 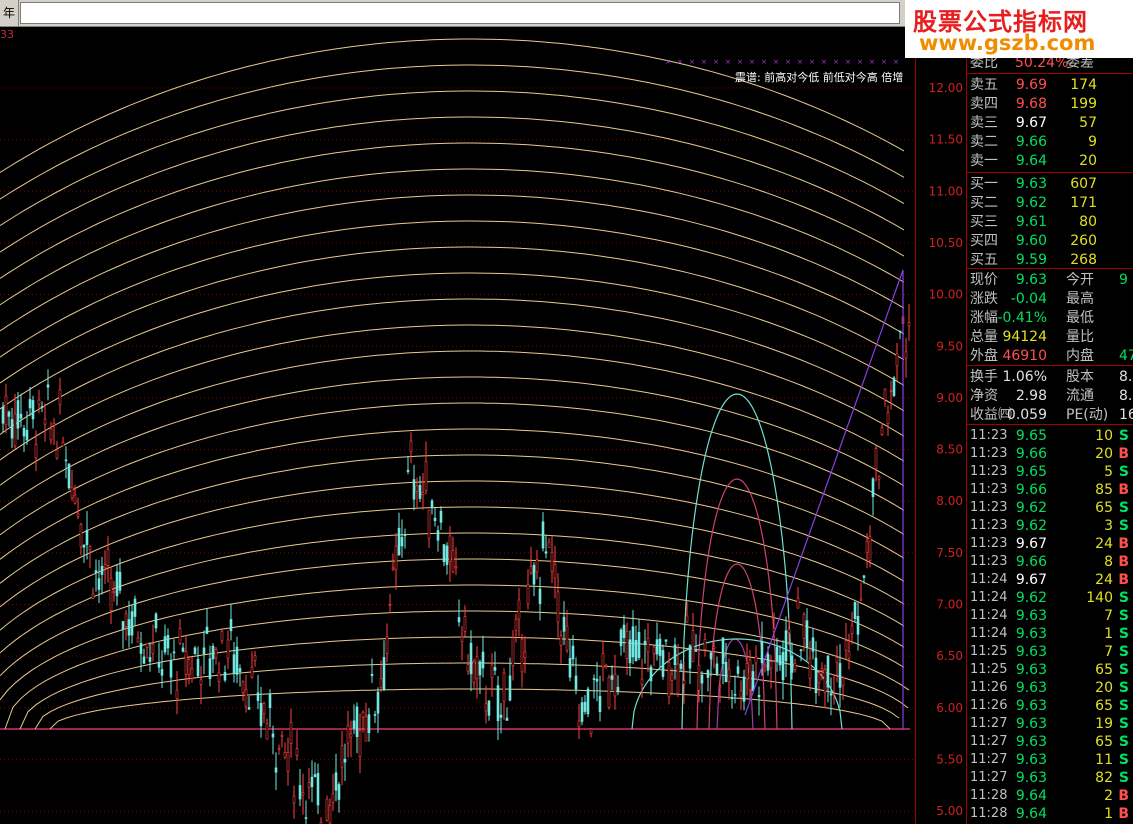 I want to click on tick-price: 9.65, so click(x=1031, y=436).